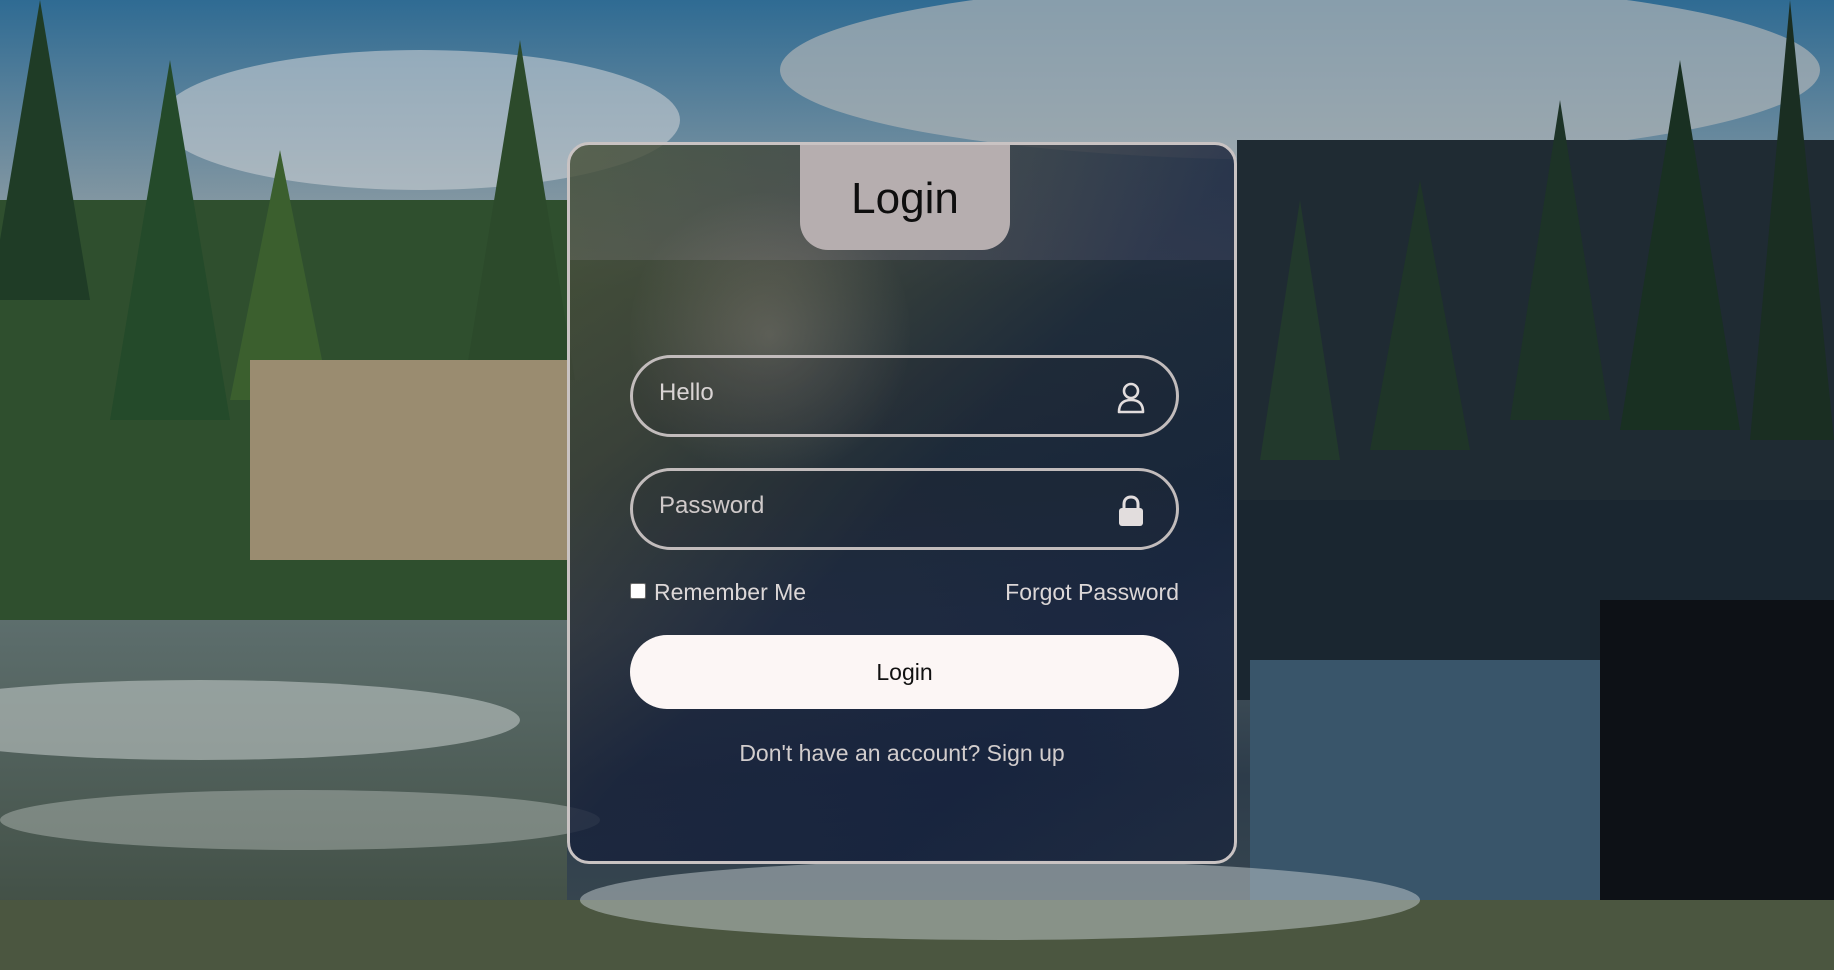 The image size is (1834, 970). I want to click on signup-prompt-text: Don't have an account?, so click(860, 753).